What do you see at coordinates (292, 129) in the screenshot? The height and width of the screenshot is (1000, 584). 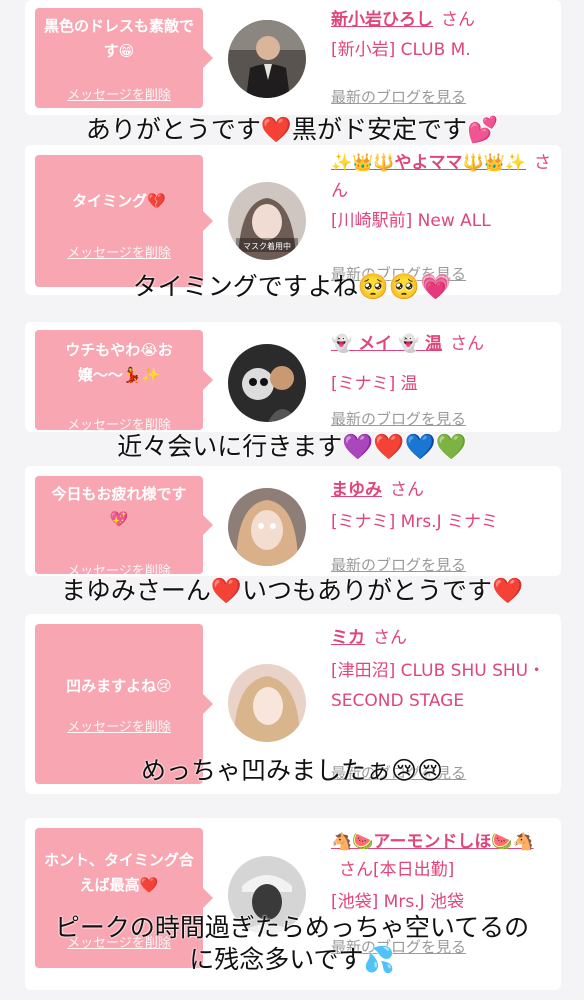 I see `handwritten-caption: ありがとうです❤️黒がド安定です💕` at bounding box center [292, 129].